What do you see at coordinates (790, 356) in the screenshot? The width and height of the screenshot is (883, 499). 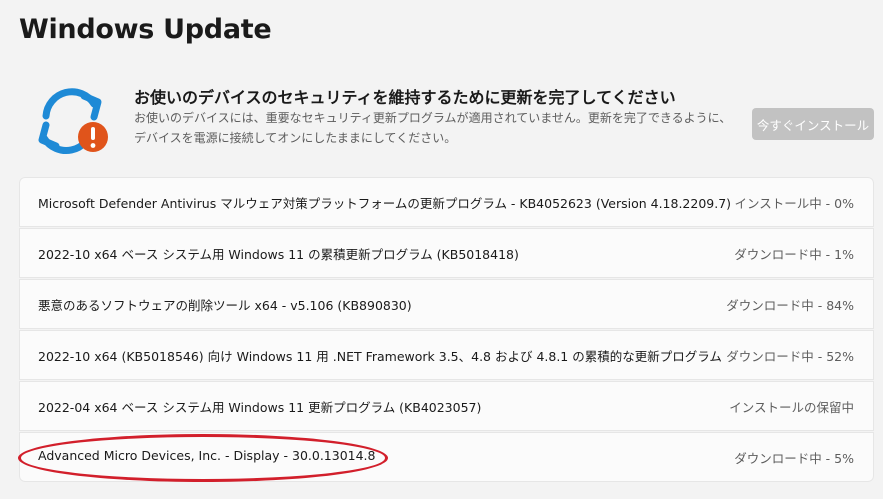 I see `update-status: ダウンロード中 - 52%` at bounding box center [790, 356].